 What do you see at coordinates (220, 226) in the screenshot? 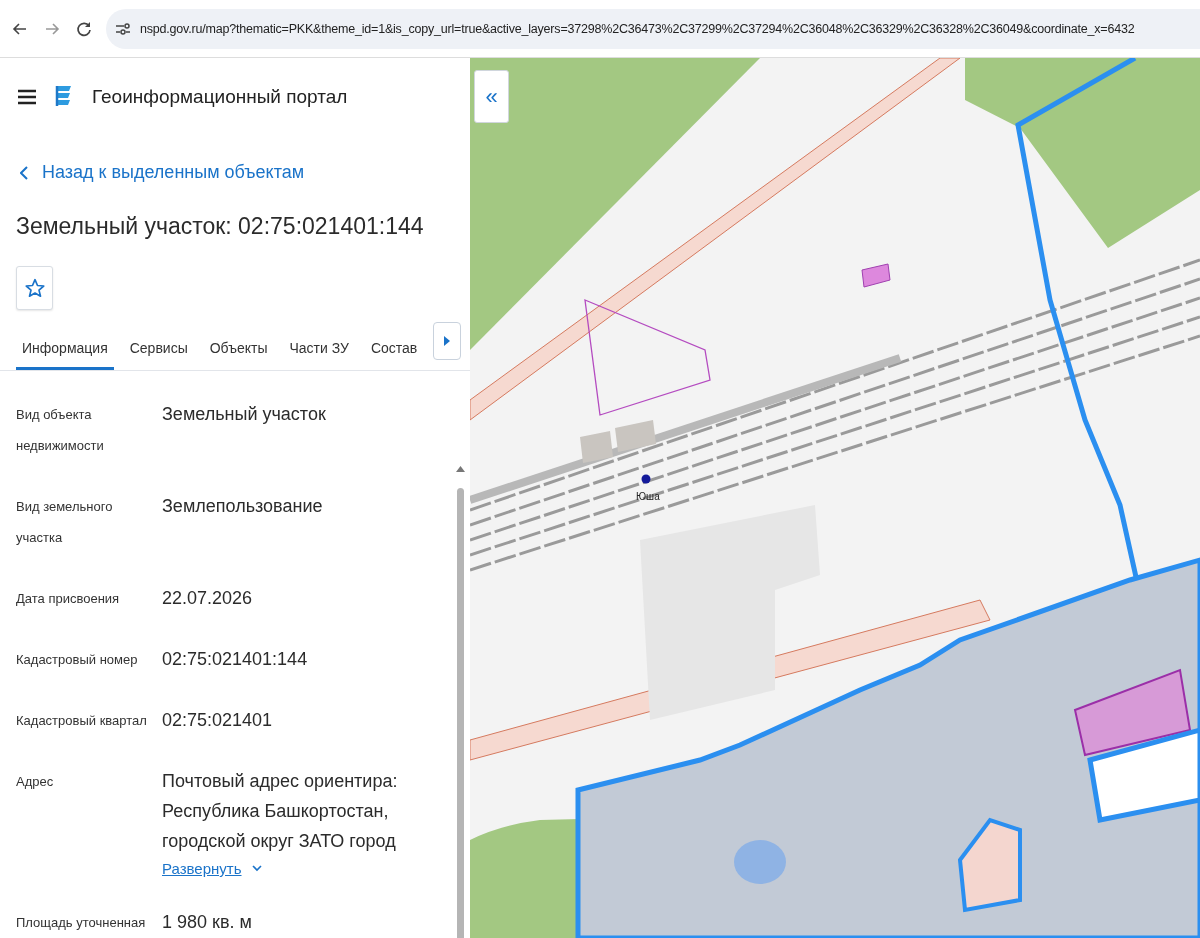
I see `object-title: Земельный участок: 02:75:021401:144` at bounding box center [220, 226].